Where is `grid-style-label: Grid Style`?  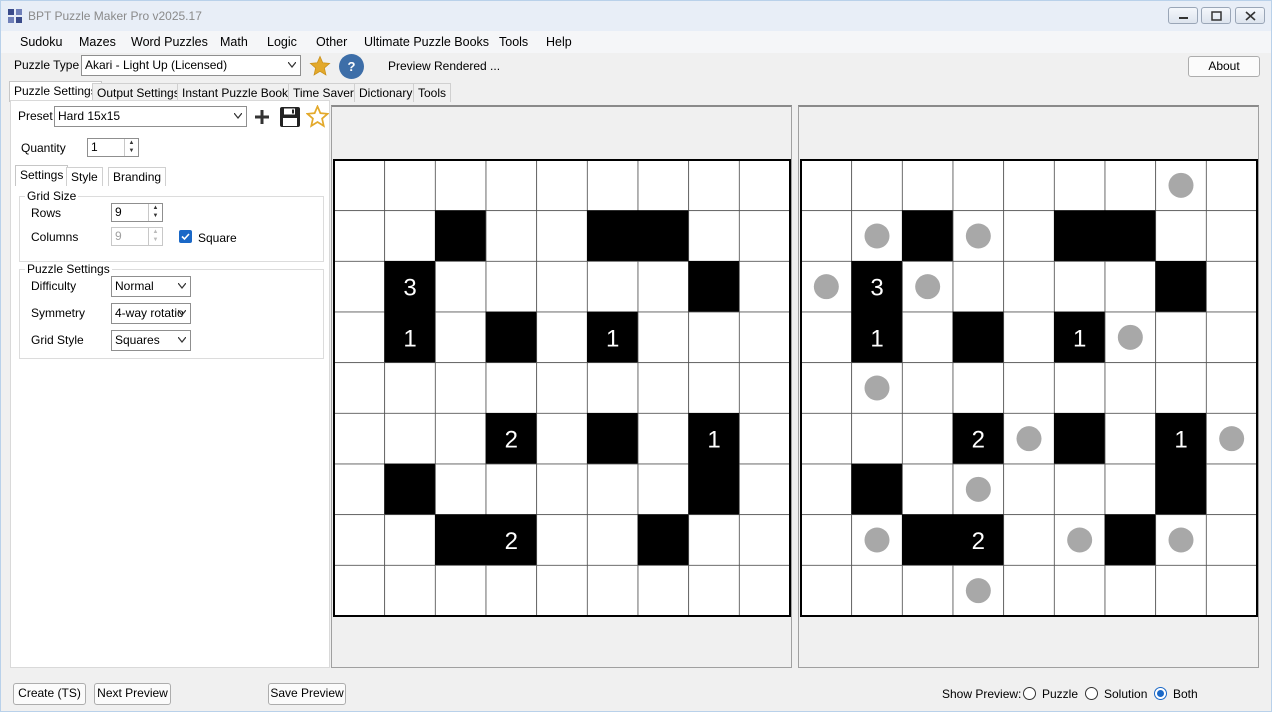
grid-style-label: Grid Style is located at coordinates (57, 340).